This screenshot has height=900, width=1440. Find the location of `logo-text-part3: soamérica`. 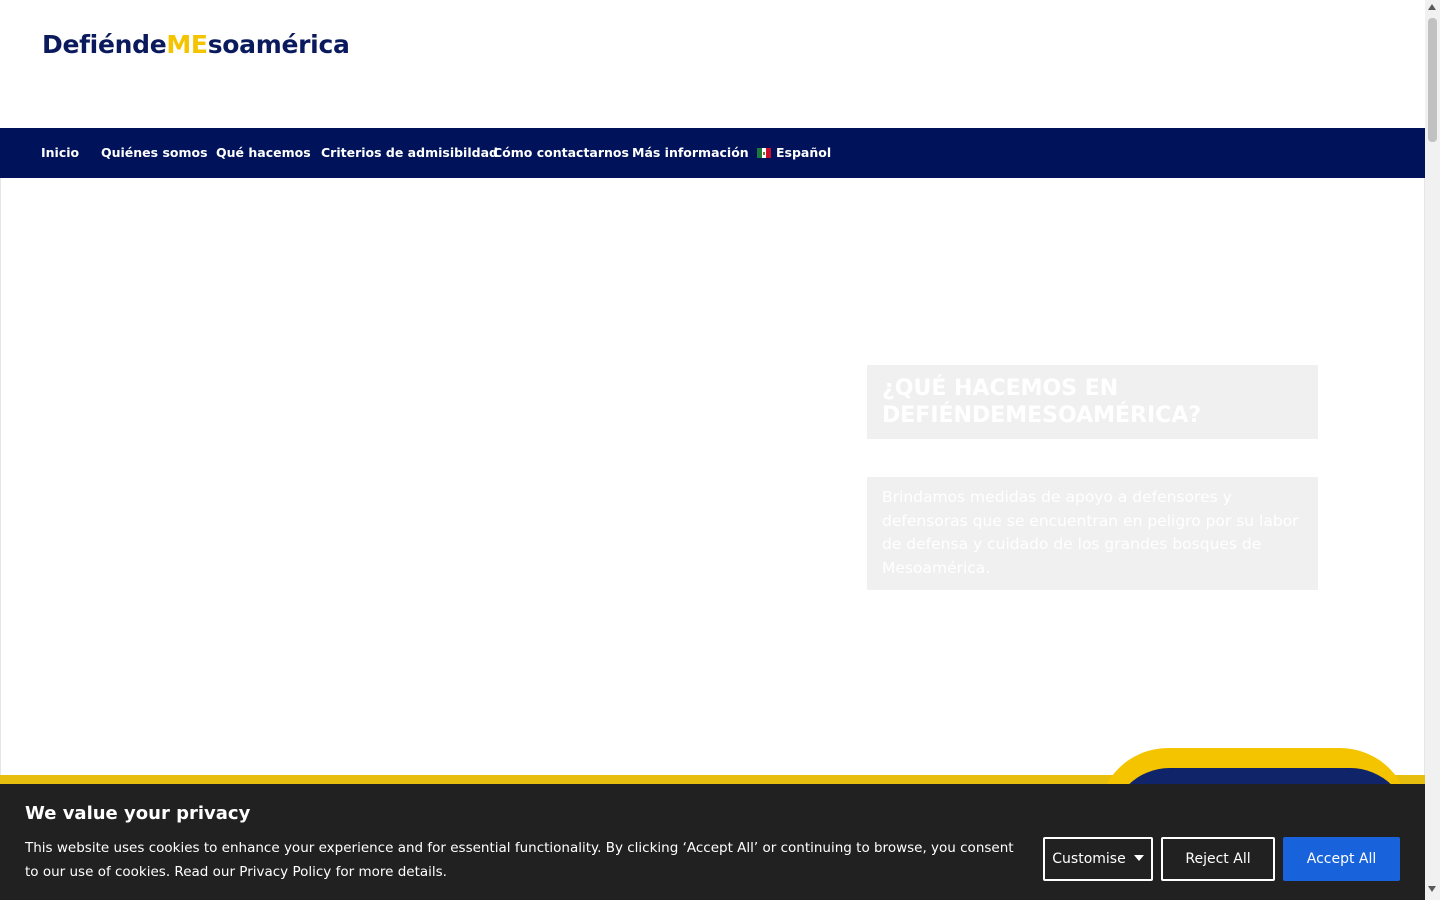

logo-text-part3: soamérica is located at coordinates (278, 44).